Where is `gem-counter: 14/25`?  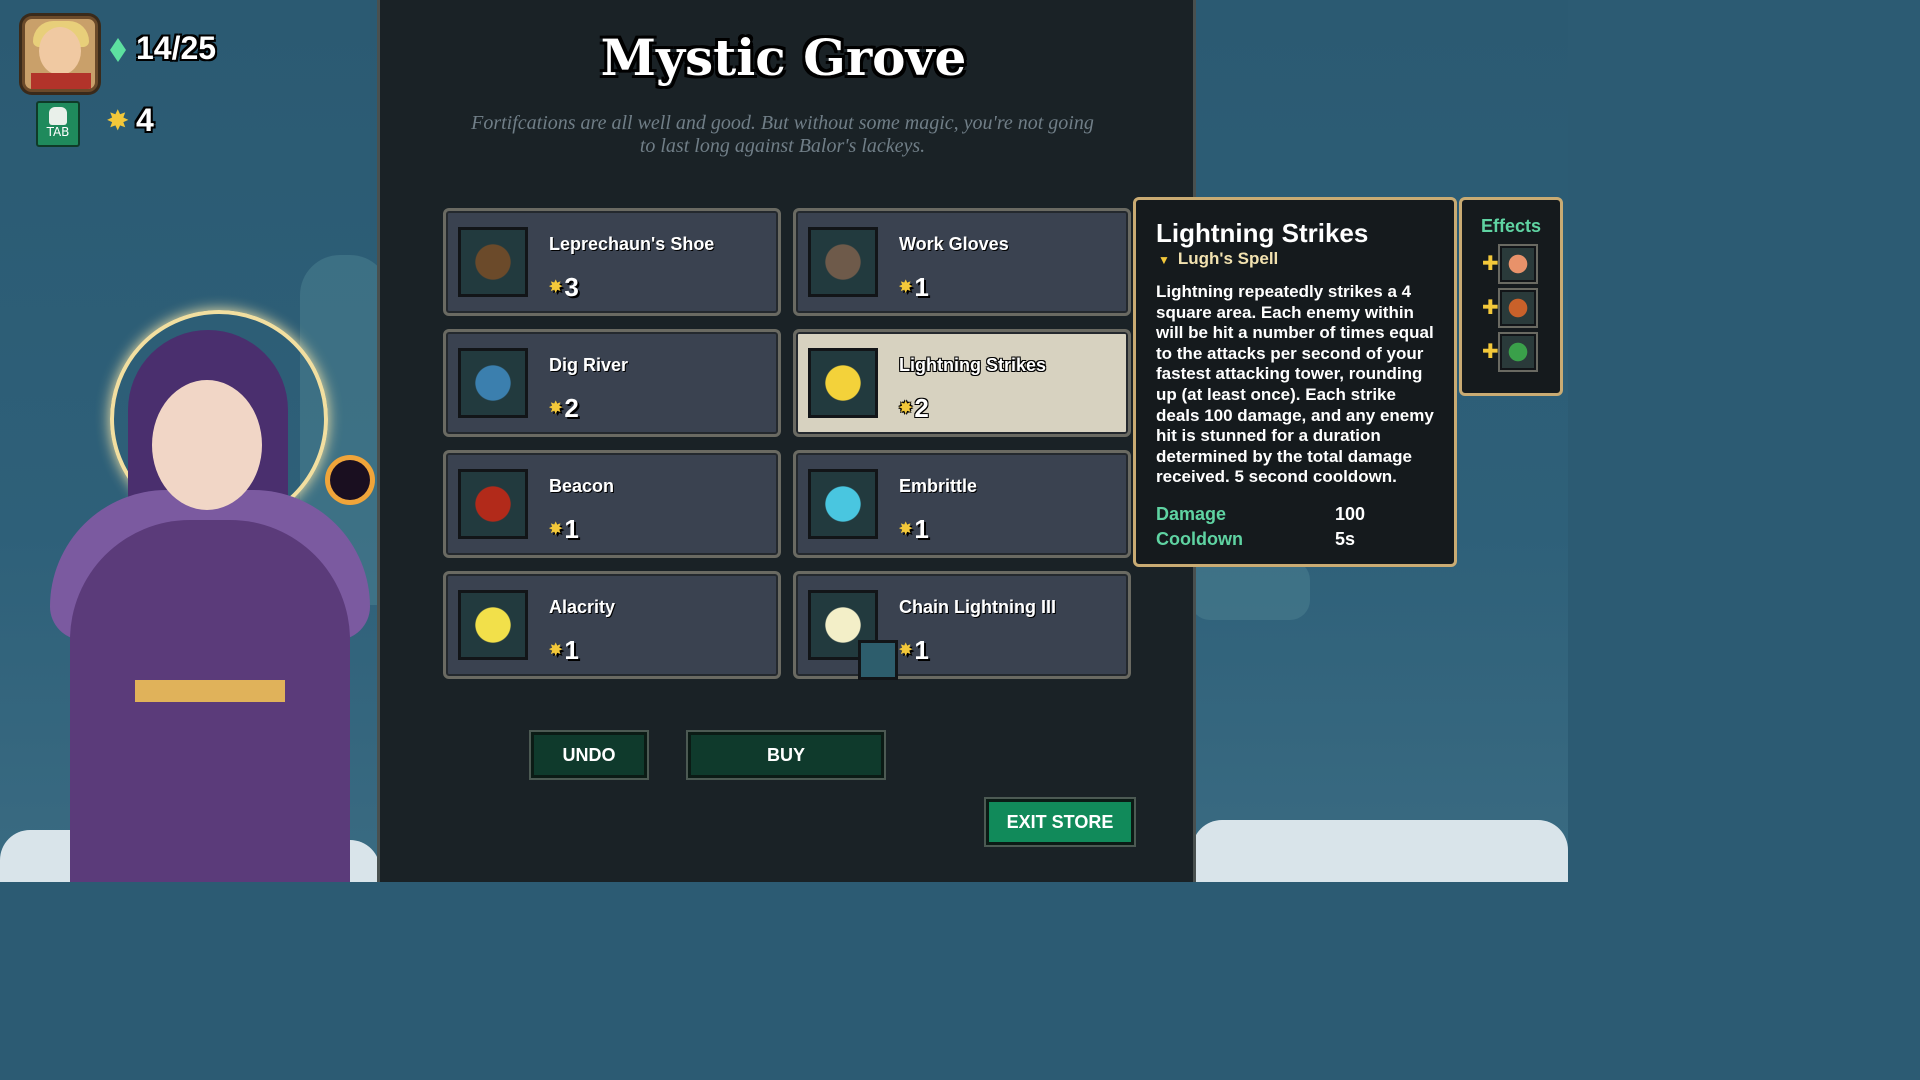
gem-counter: 14/25 is located at coordinates (176, 48).